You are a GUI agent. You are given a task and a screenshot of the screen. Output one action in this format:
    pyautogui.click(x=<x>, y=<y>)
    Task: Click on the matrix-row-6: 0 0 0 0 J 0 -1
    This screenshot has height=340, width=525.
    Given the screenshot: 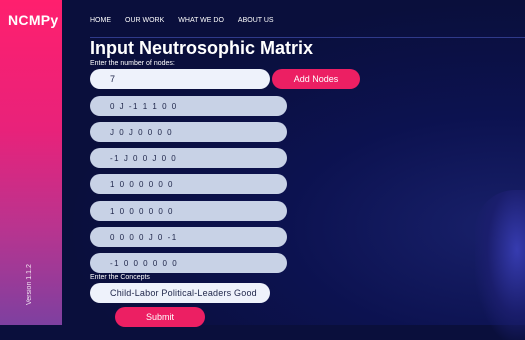 What is the action you would take?
    pyautogui.click(x=188, y=237)
    